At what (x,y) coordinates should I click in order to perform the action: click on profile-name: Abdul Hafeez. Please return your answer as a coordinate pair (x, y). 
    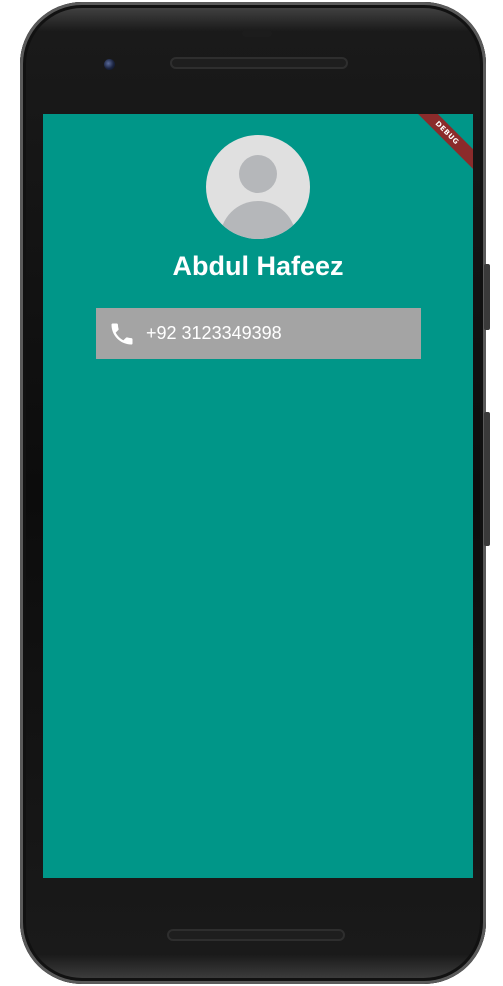
    Looking at the image, I should click on (258, 266).